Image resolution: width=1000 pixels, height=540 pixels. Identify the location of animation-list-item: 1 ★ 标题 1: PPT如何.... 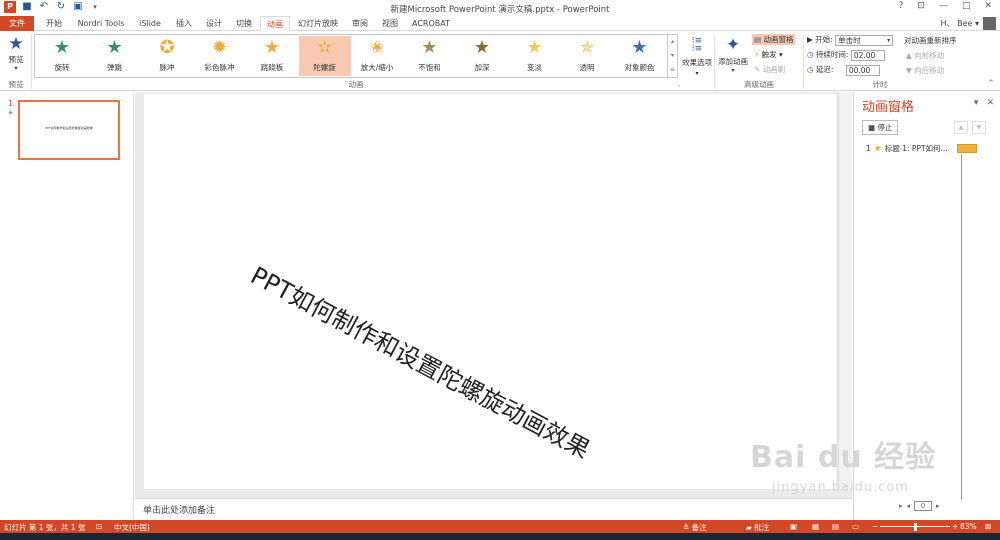
(907, 148).